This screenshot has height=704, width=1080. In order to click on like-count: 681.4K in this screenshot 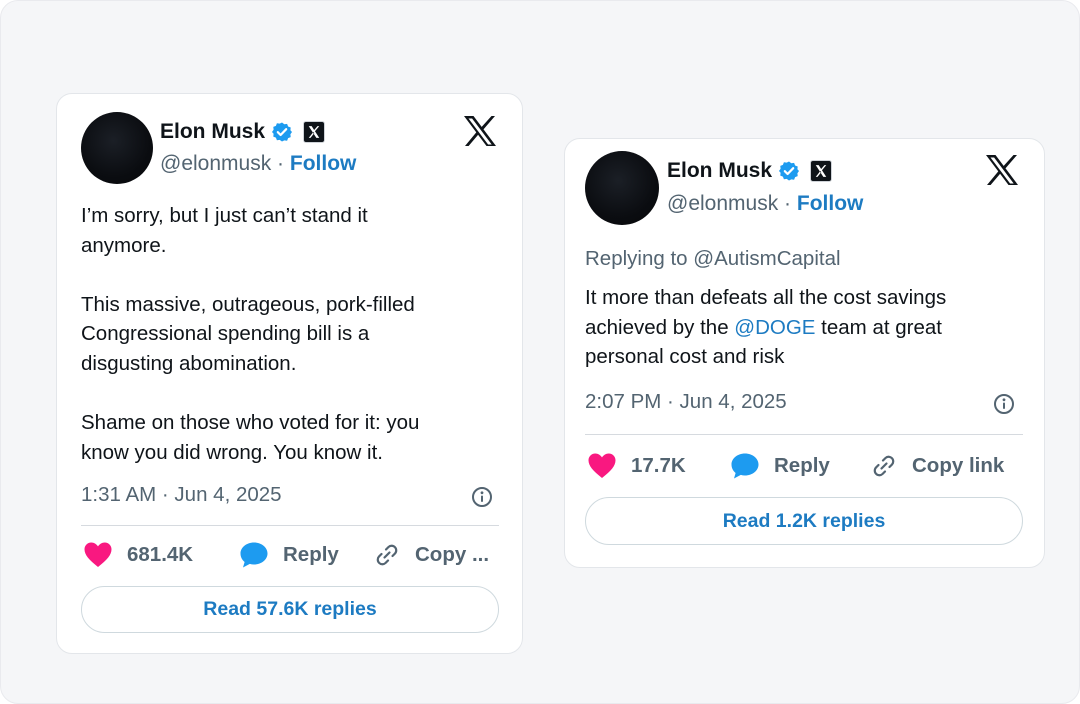, I will do `click(160, 554)`.